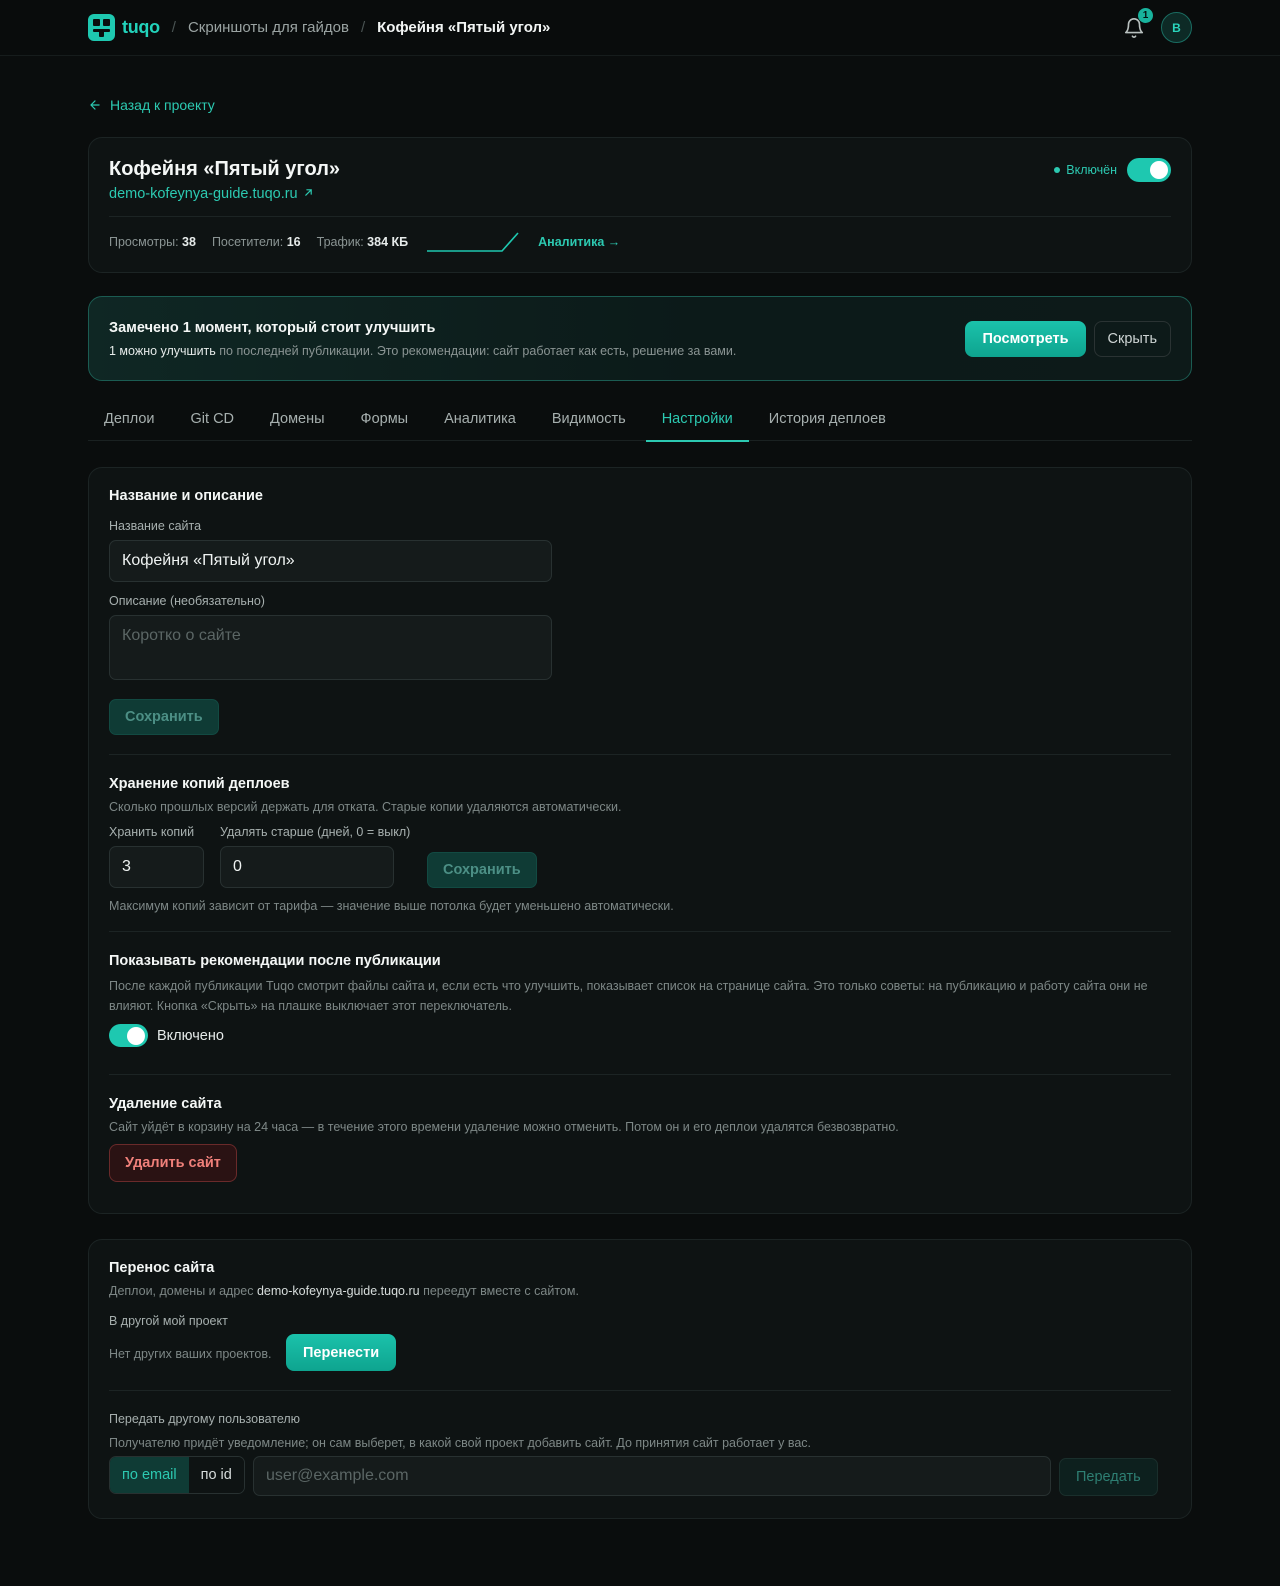  I want to click on move-site-button: Перенести, so click(341, 1352).